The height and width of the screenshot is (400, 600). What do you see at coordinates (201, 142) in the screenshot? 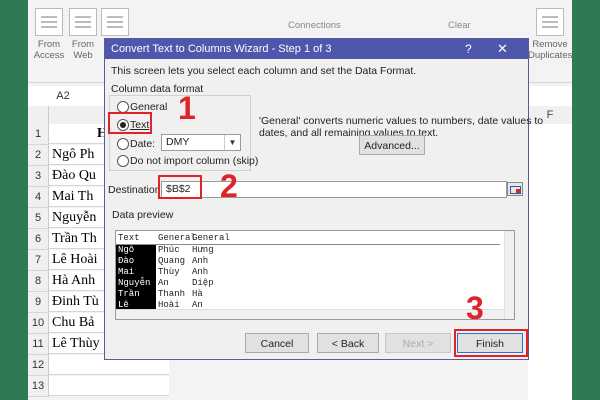
I see `date-format-select: DMY ▼` at bounding box center [201, 142].